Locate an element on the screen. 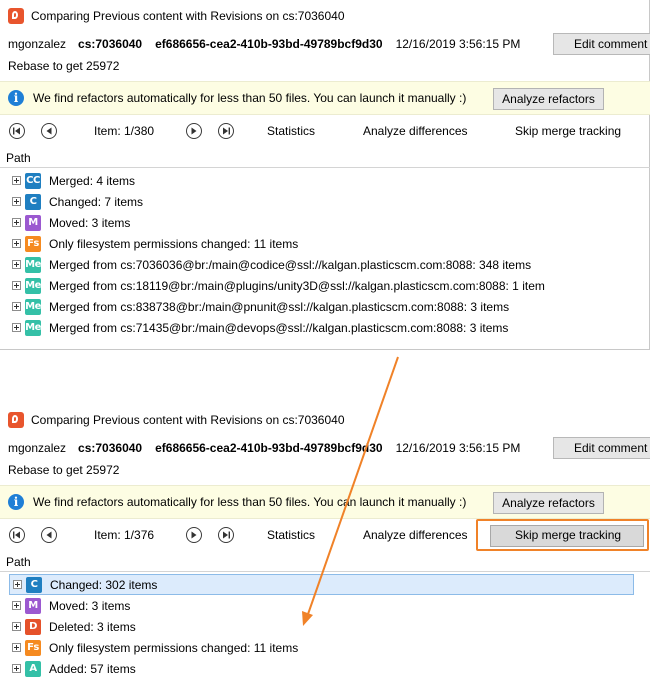 This screenshot has width=650, height=687. change-type-icon: D is located at coordinates (33, 626).